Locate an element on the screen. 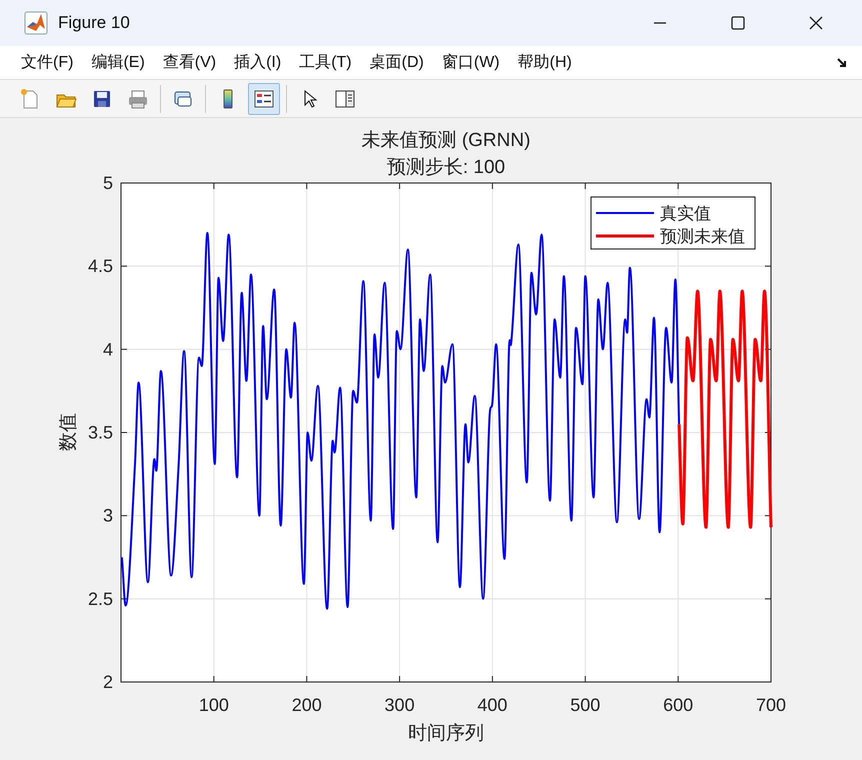 The height and width of the screenshot is (760, 862). menu-item: 文件(F) is located at coordinates (47, 62).